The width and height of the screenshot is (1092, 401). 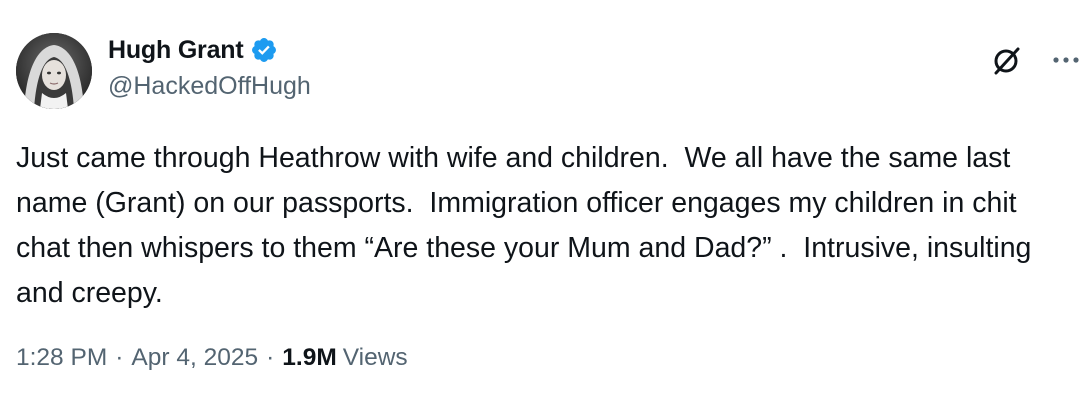 I want to click on verified-badge-icon, so click(x=264, y=50).